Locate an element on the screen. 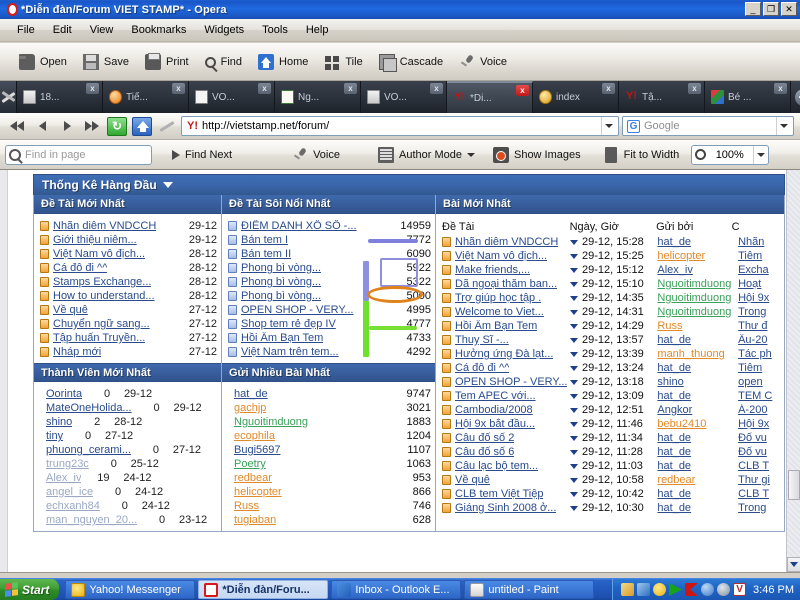 The height and width of the screenshot is (600, 800). member-link: echxanh84 is located at coordinates (73, 506).